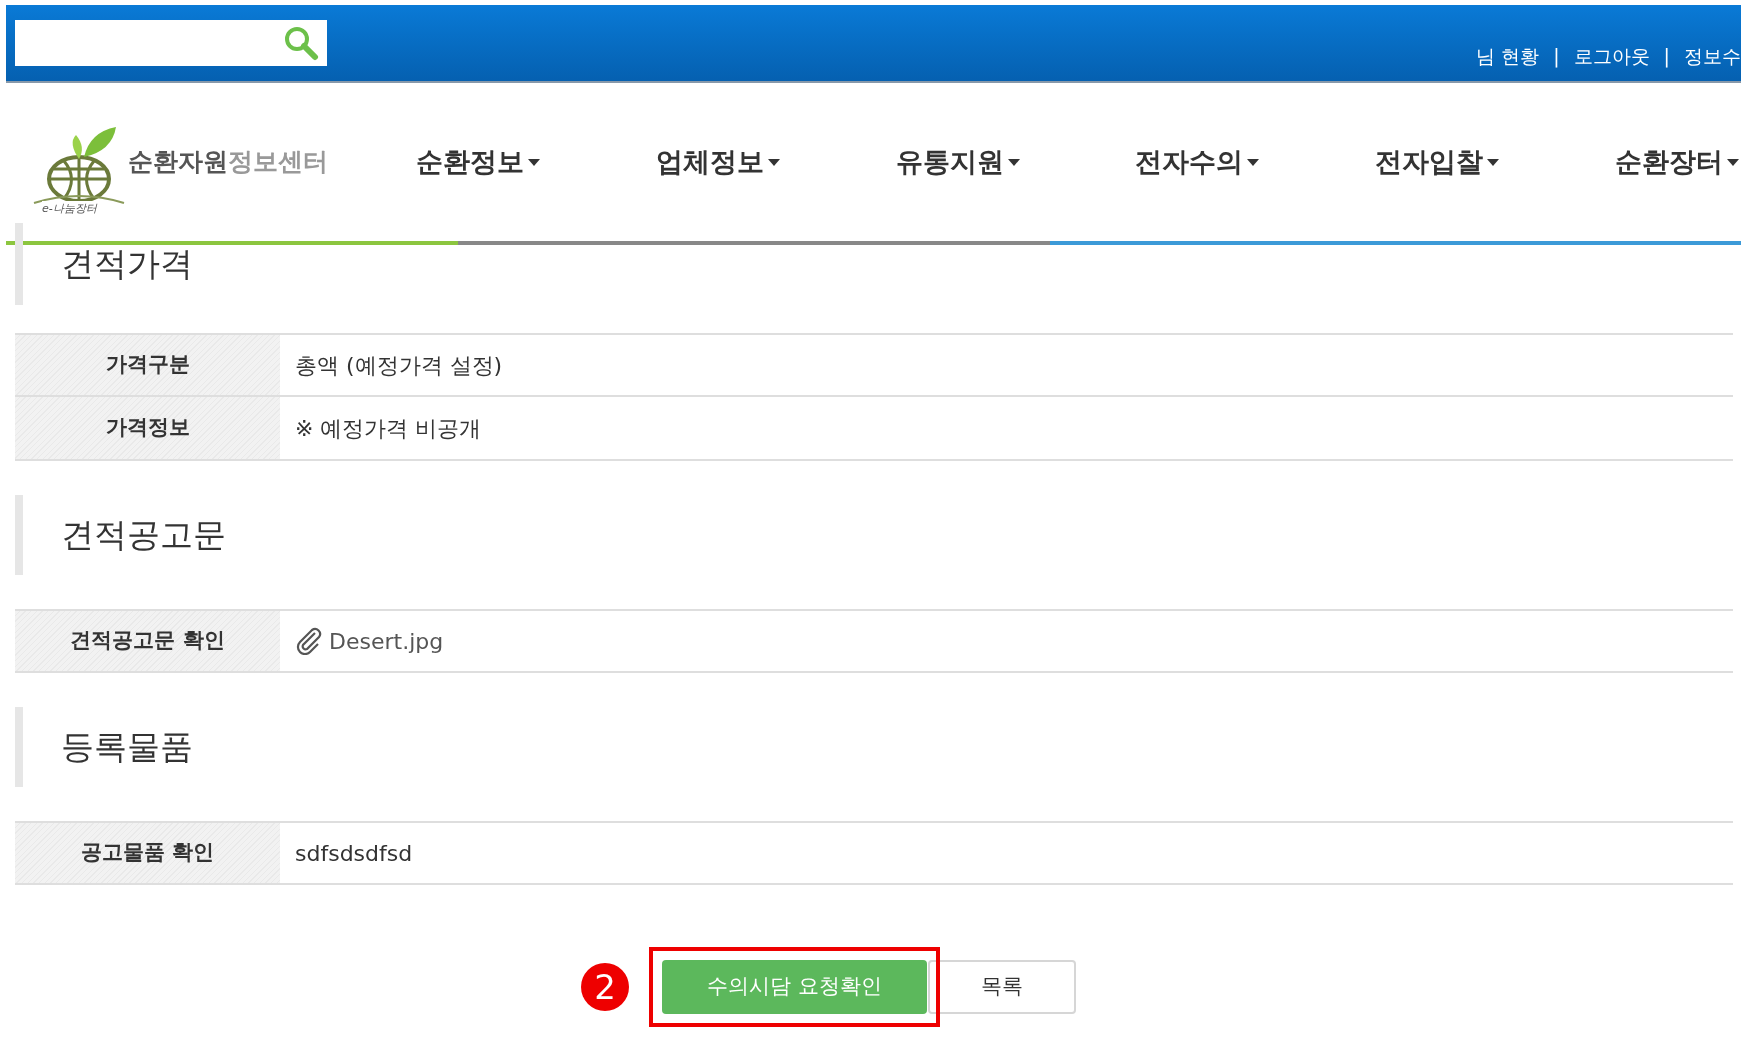 This screenshot has width=1750, height=1050. What do you see at coordinates (147, 428) in the screenshot?
I see `row-label: 가격정보` at bounding box center [147, 428].